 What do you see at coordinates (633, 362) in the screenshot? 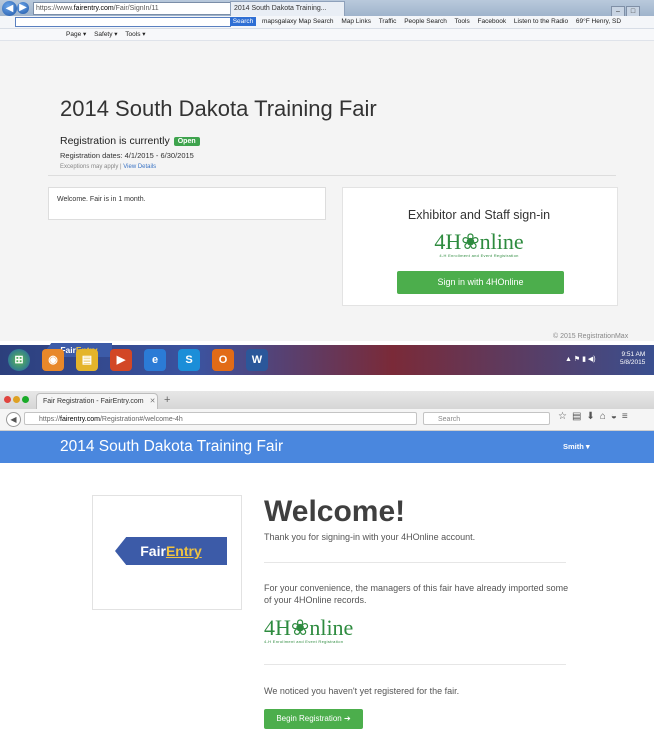
I see `clock-date: 5/8/2015` at bounding box center [633, 362].